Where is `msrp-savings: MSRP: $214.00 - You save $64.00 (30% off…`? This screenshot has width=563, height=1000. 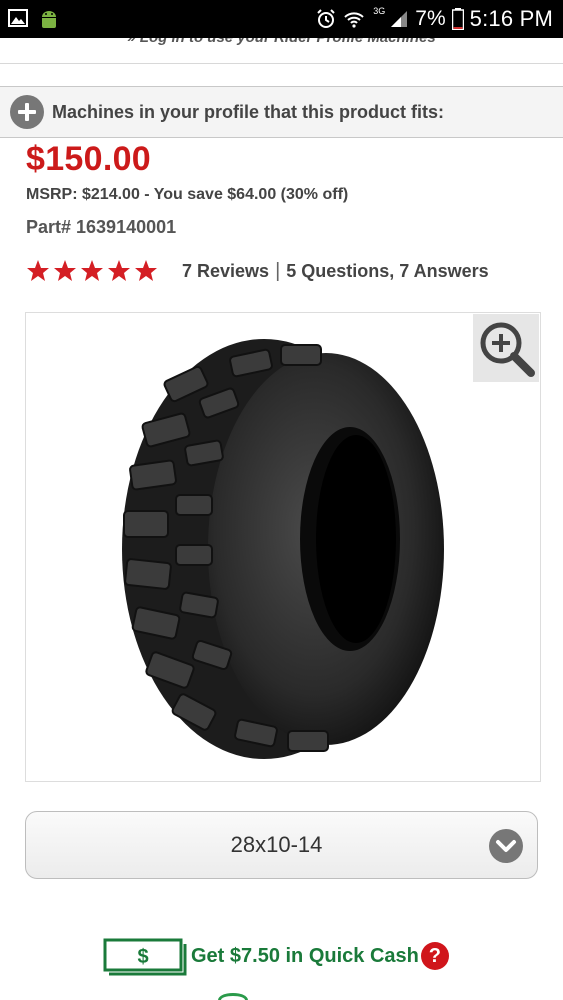
msrp-savings: MSRP: $214.00 - You save $64.00 (30% off… is located at coordinates (187, 194).